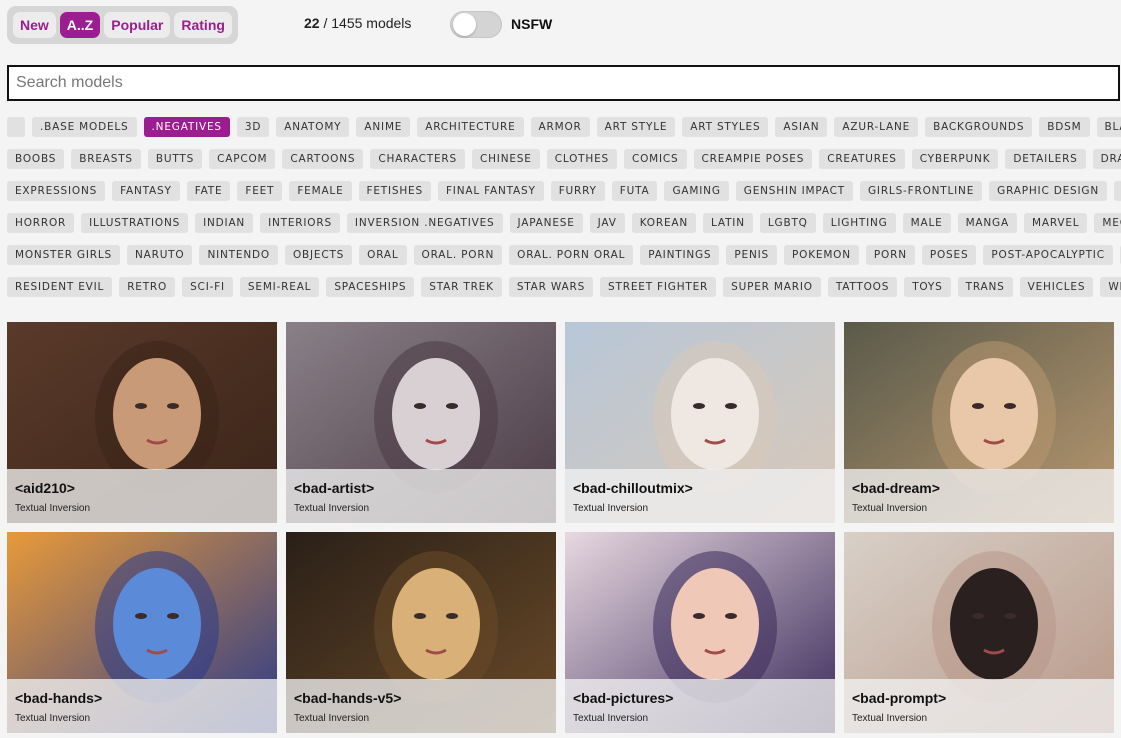 This screenshot has height=738, width=1121. What do you see at coordinates (772, 287) in the screenshot?
I see `tag-super-mario: SUPER MARIO` at bounding box center [772, 287].